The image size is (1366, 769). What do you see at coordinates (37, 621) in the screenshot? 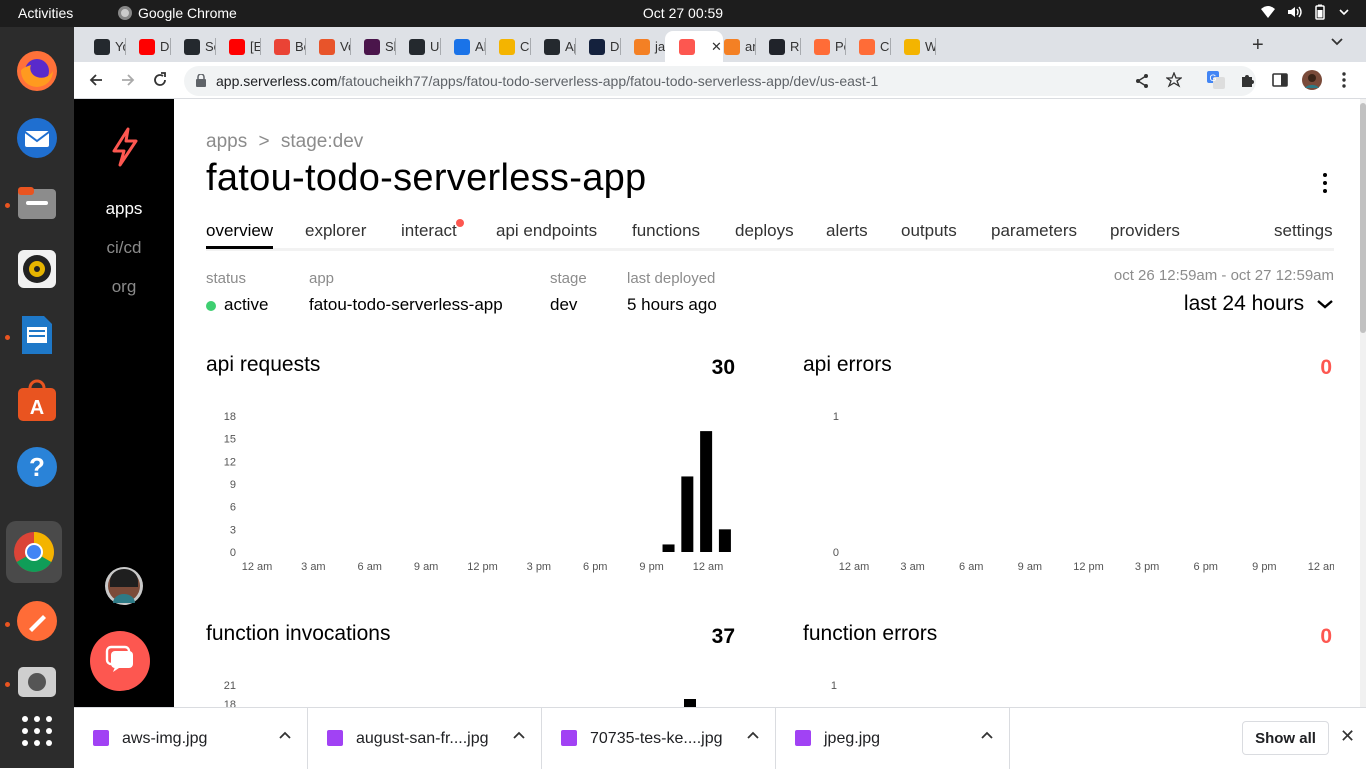
I see `postman-icon` at bounding box center [37, 621].